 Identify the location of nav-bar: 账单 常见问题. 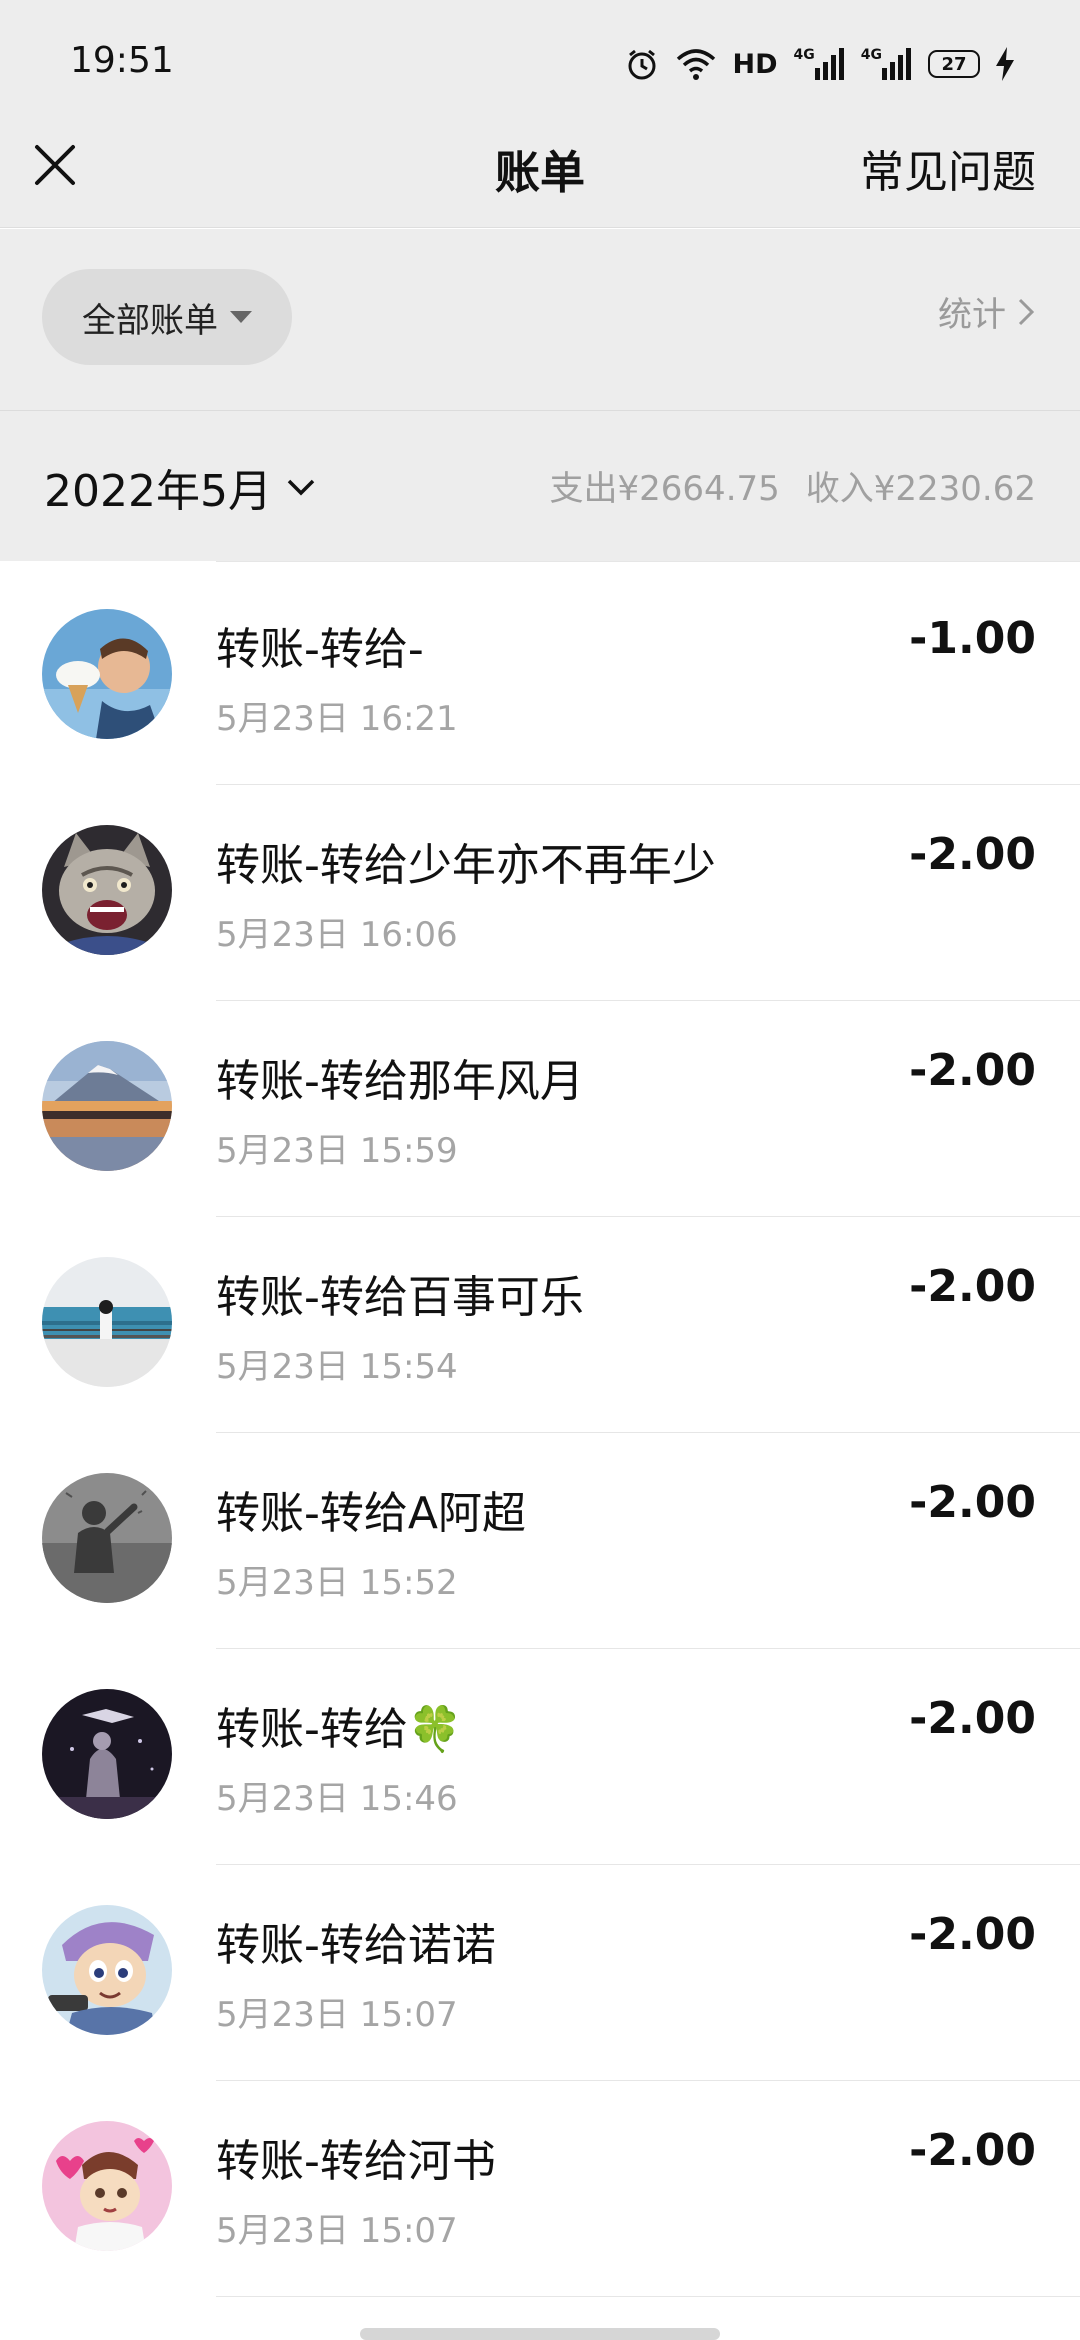
(540, 178).